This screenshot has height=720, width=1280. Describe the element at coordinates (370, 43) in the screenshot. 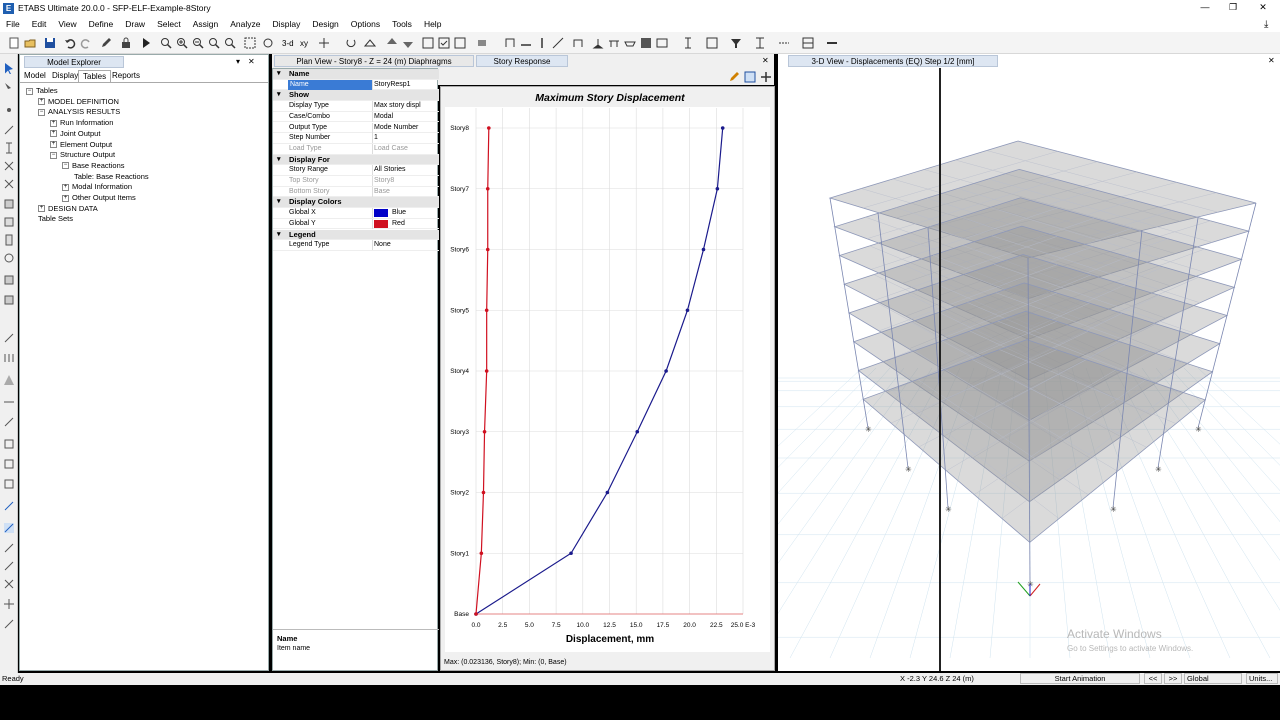

I see `perspective-icon` at that location.